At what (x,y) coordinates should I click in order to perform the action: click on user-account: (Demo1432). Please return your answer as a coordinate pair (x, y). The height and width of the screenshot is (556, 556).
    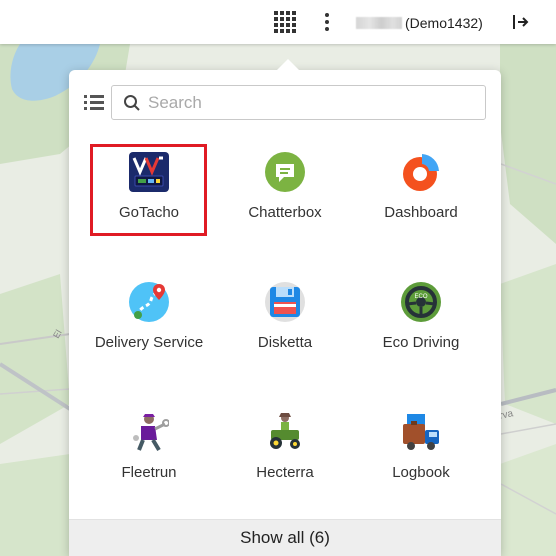
    Looking at the image, I should click on (419, 23).